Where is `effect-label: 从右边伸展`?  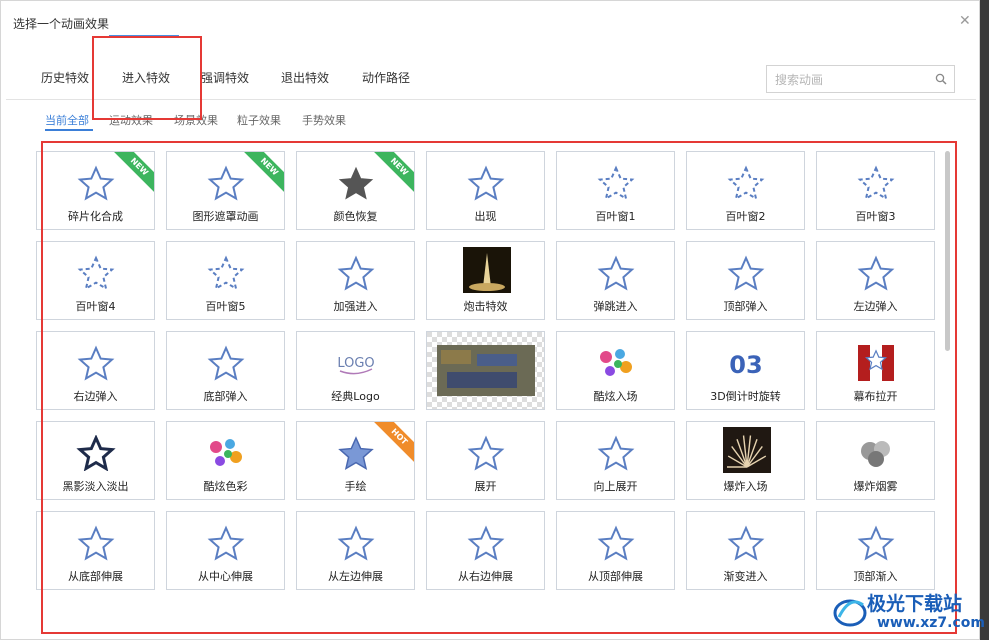 effect-label: 从右边伸展 is located at coordinates (485, 576).